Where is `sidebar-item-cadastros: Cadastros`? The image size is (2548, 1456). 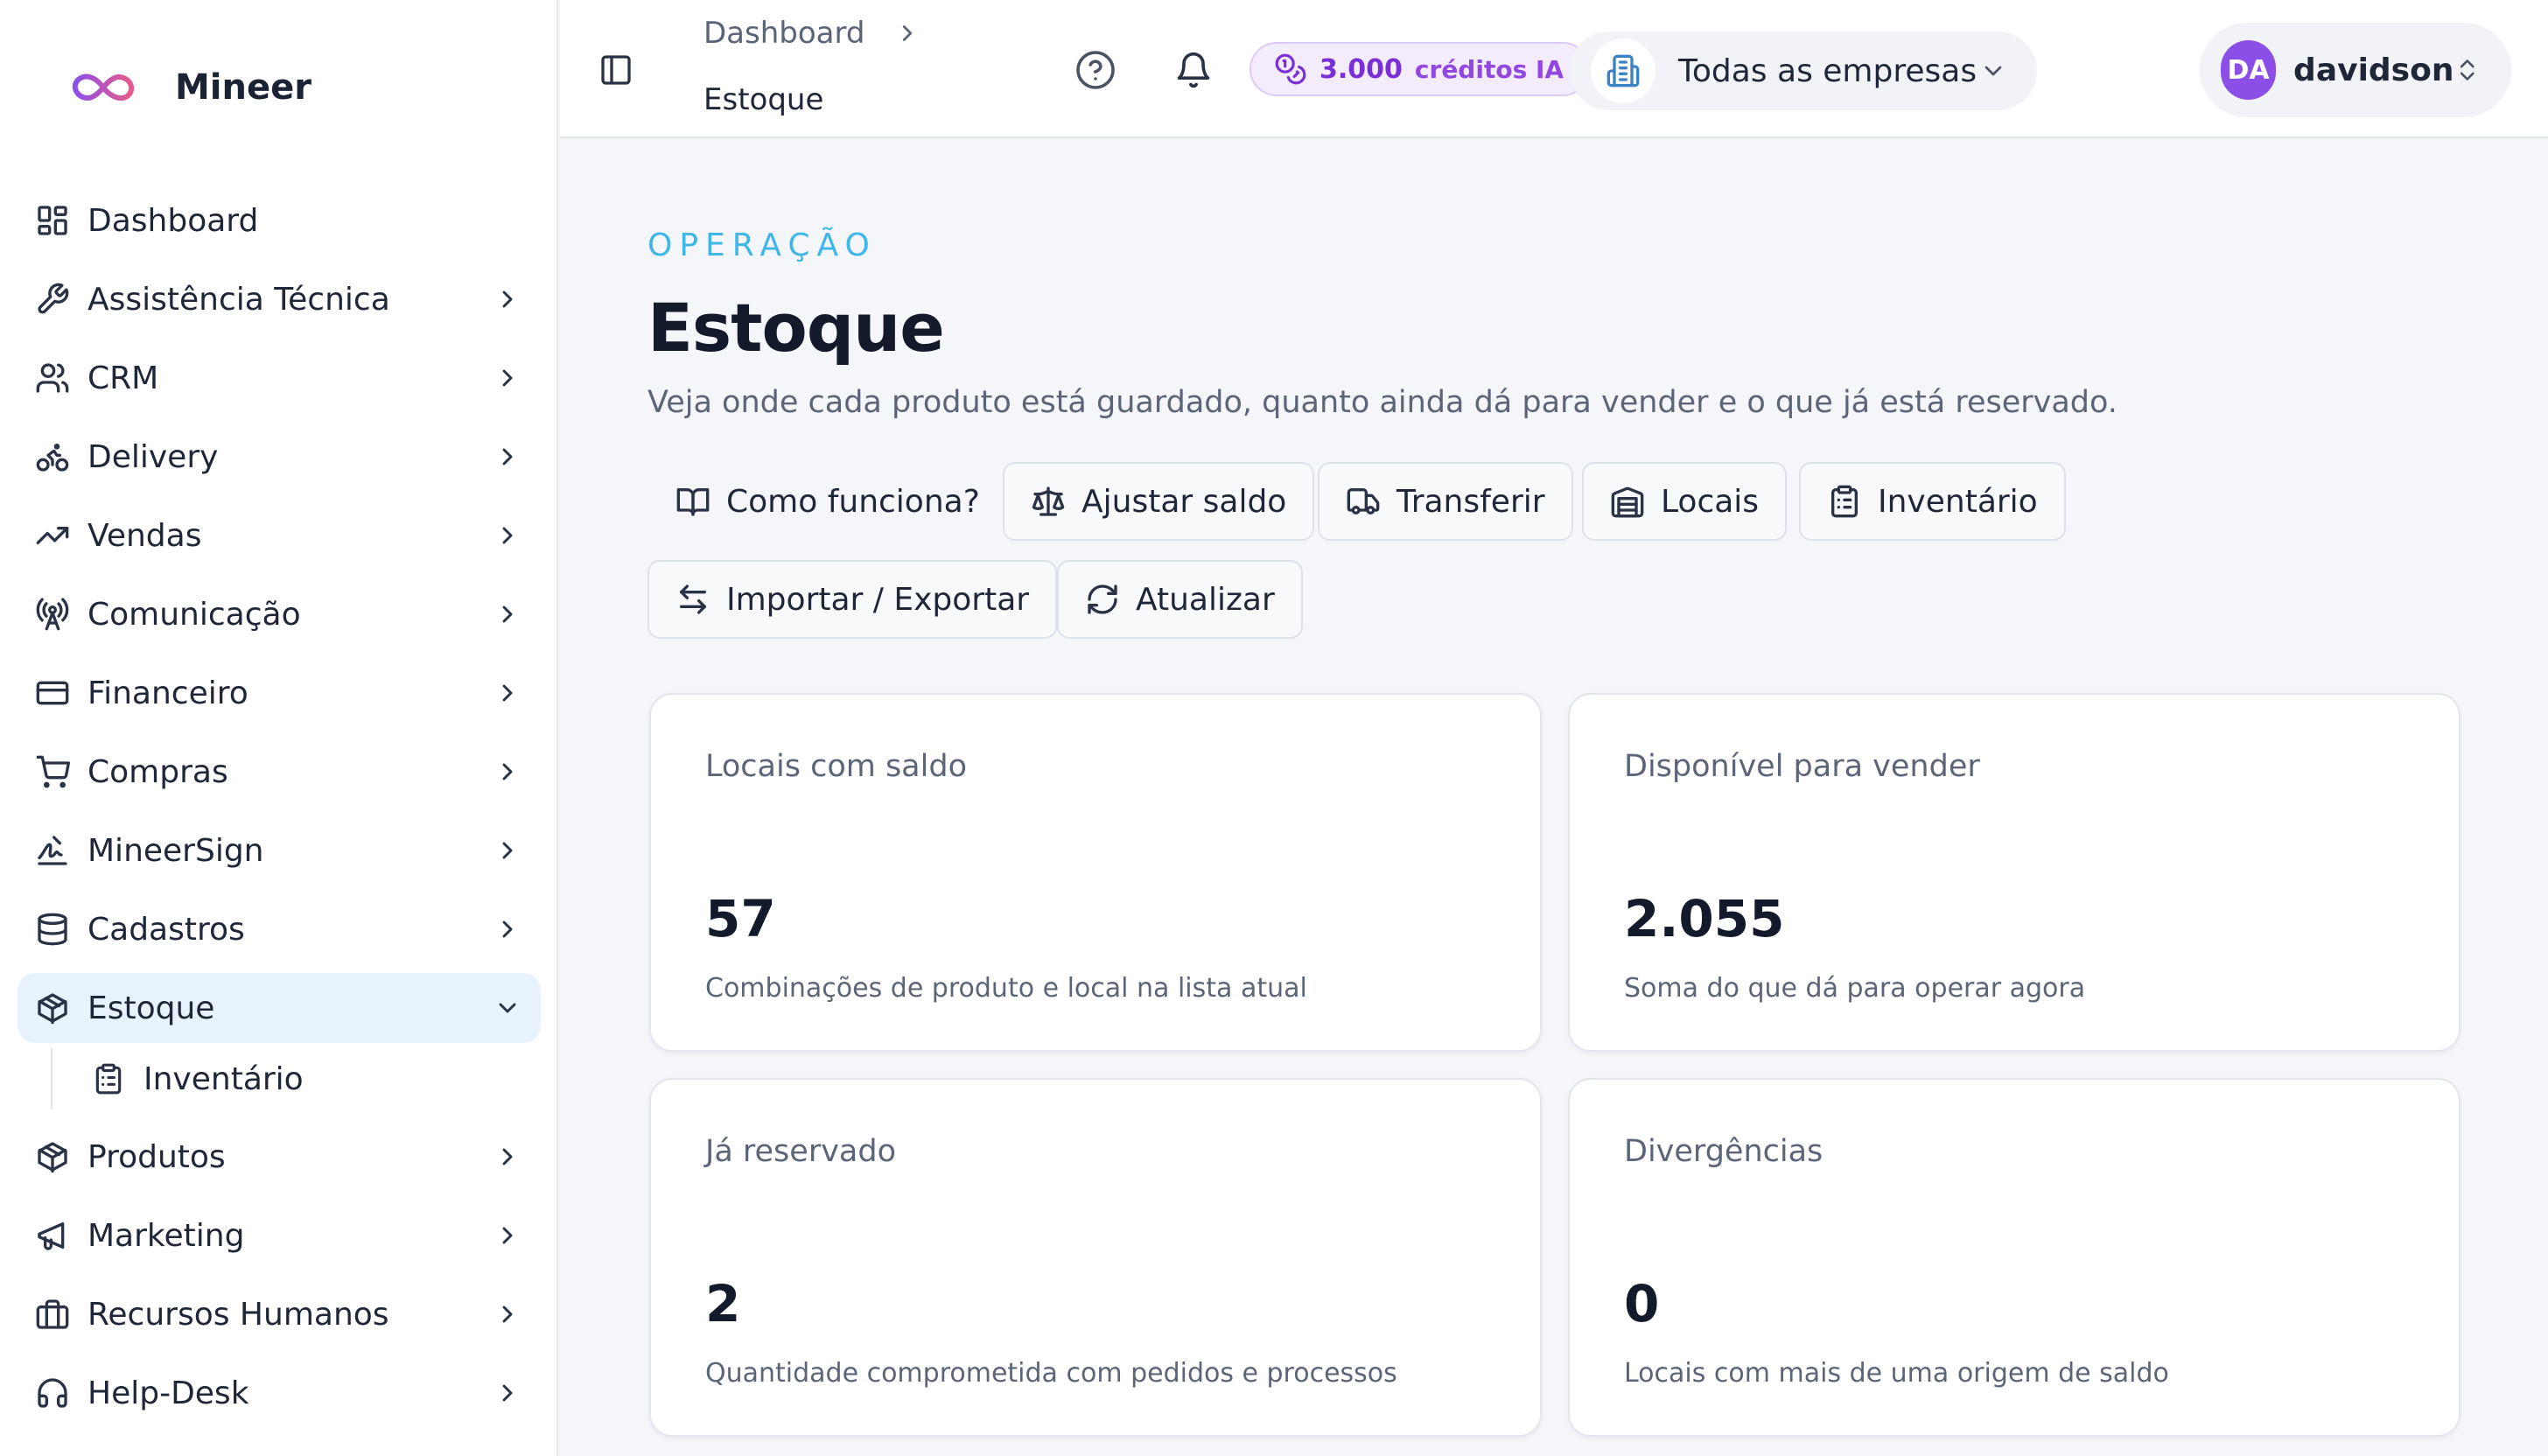 sidebar-item-cadastros: Cadastros is located at coordinates (279, 929).